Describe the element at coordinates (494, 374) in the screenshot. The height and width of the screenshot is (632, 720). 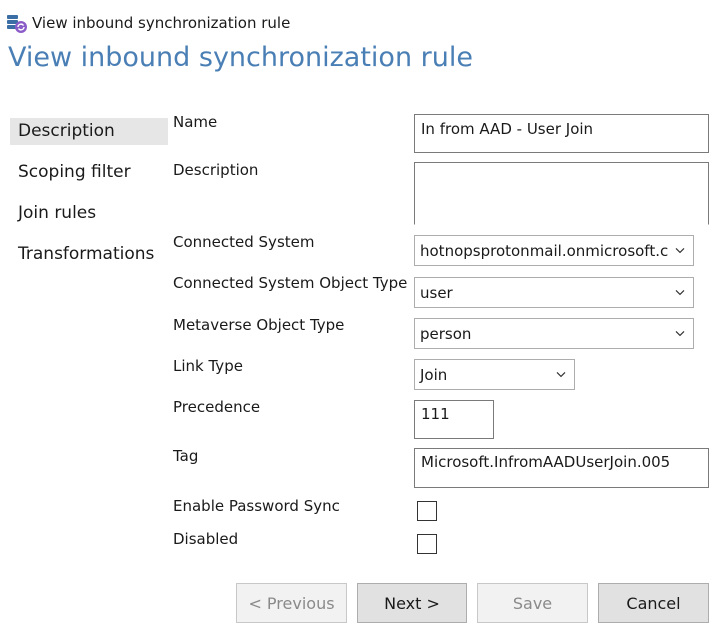
I see `link-type-select: Join` at that location.